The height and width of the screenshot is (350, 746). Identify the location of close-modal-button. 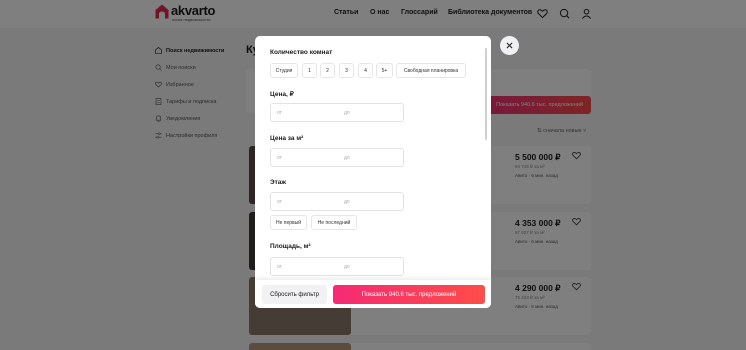
(509, 45).